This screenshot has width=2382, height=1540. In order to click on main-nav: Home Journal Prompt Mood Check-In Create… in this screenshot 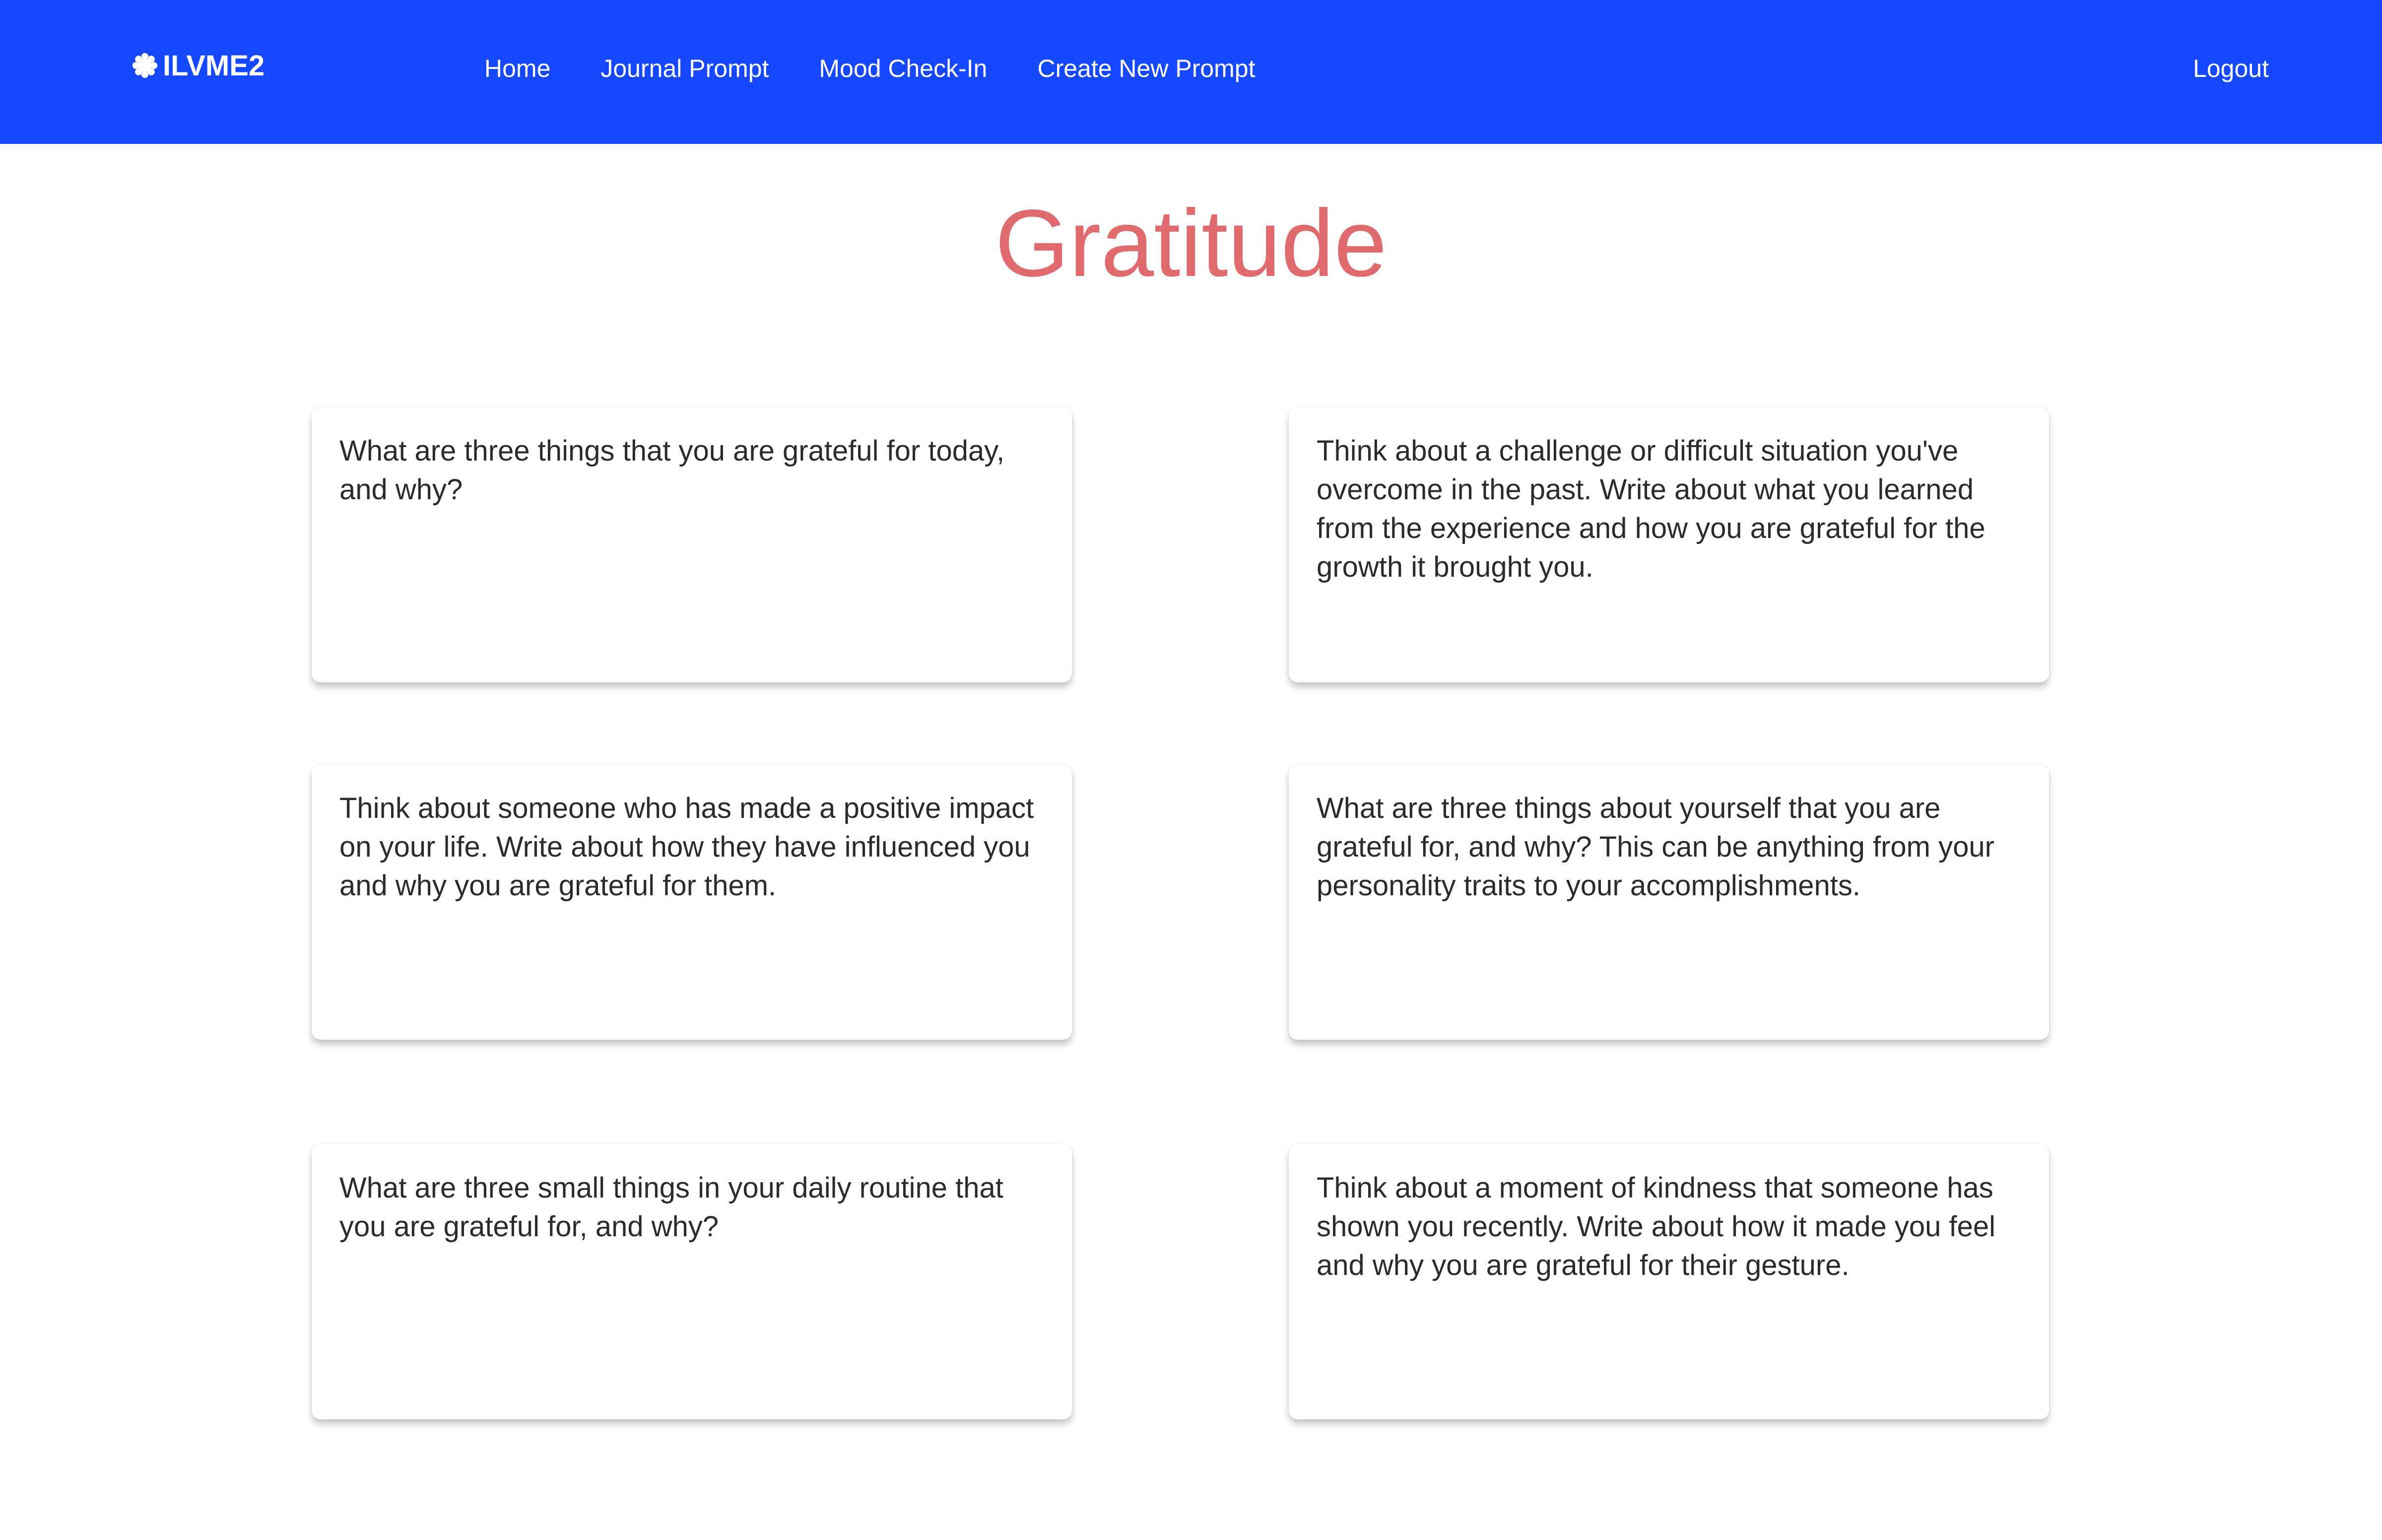, I will do `click(870, 68)`.